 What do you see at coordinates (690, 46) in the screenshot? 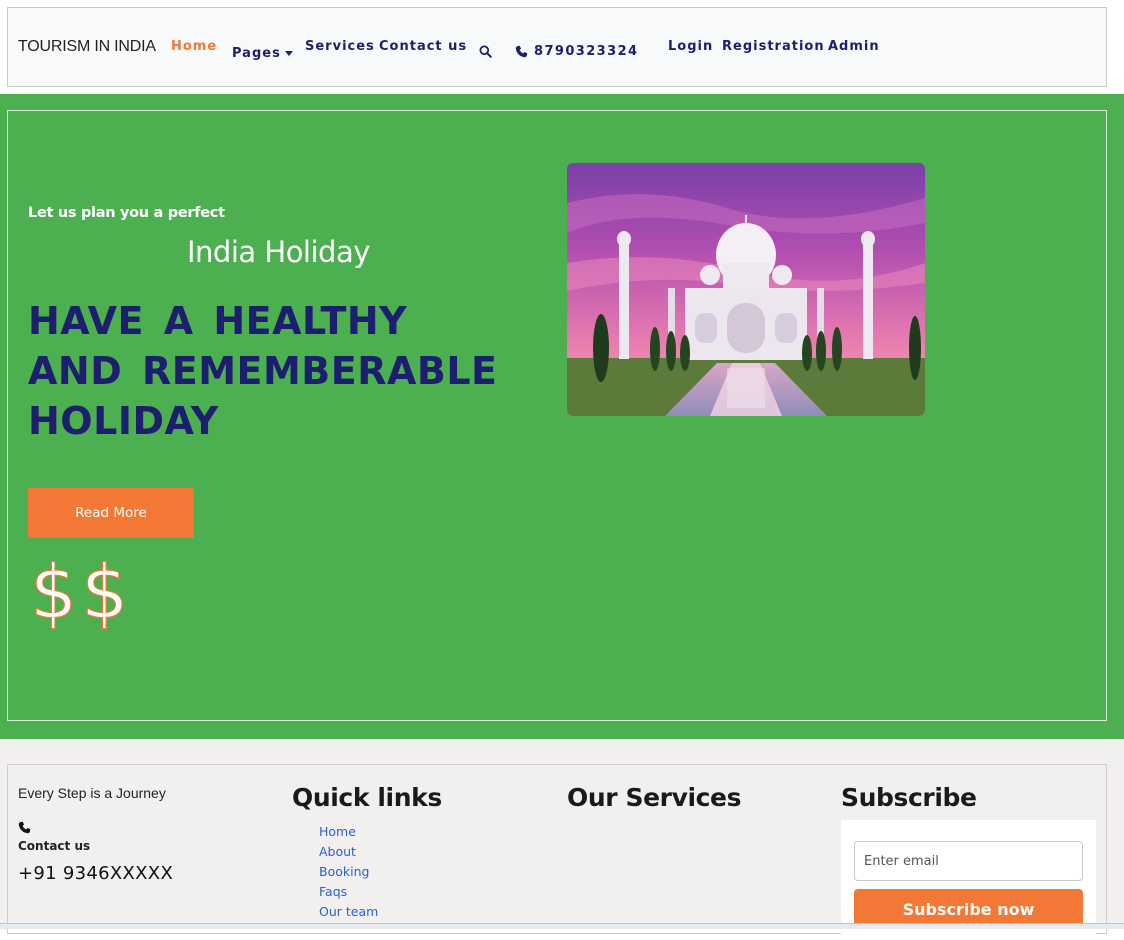
I see `nav-login: Login` at bounding box center [690, 46].